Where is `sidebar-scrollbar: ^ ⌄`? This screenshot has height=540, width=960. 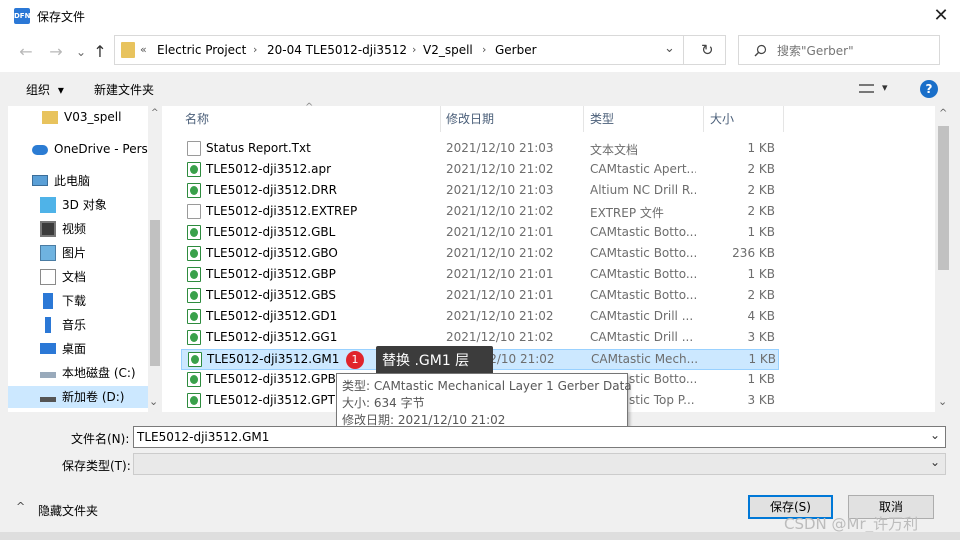 sidebar-scrollbar: ^ ⌄ is located at coordinates (155, 259).